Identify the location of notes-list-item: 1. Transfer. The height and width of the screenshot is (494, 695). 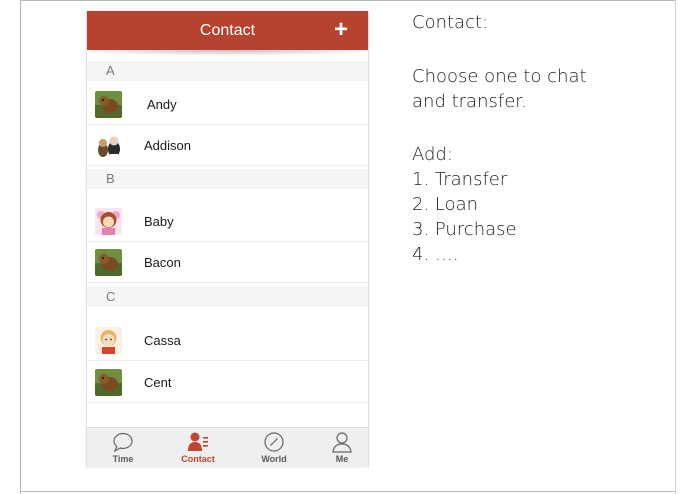
(460, 179).